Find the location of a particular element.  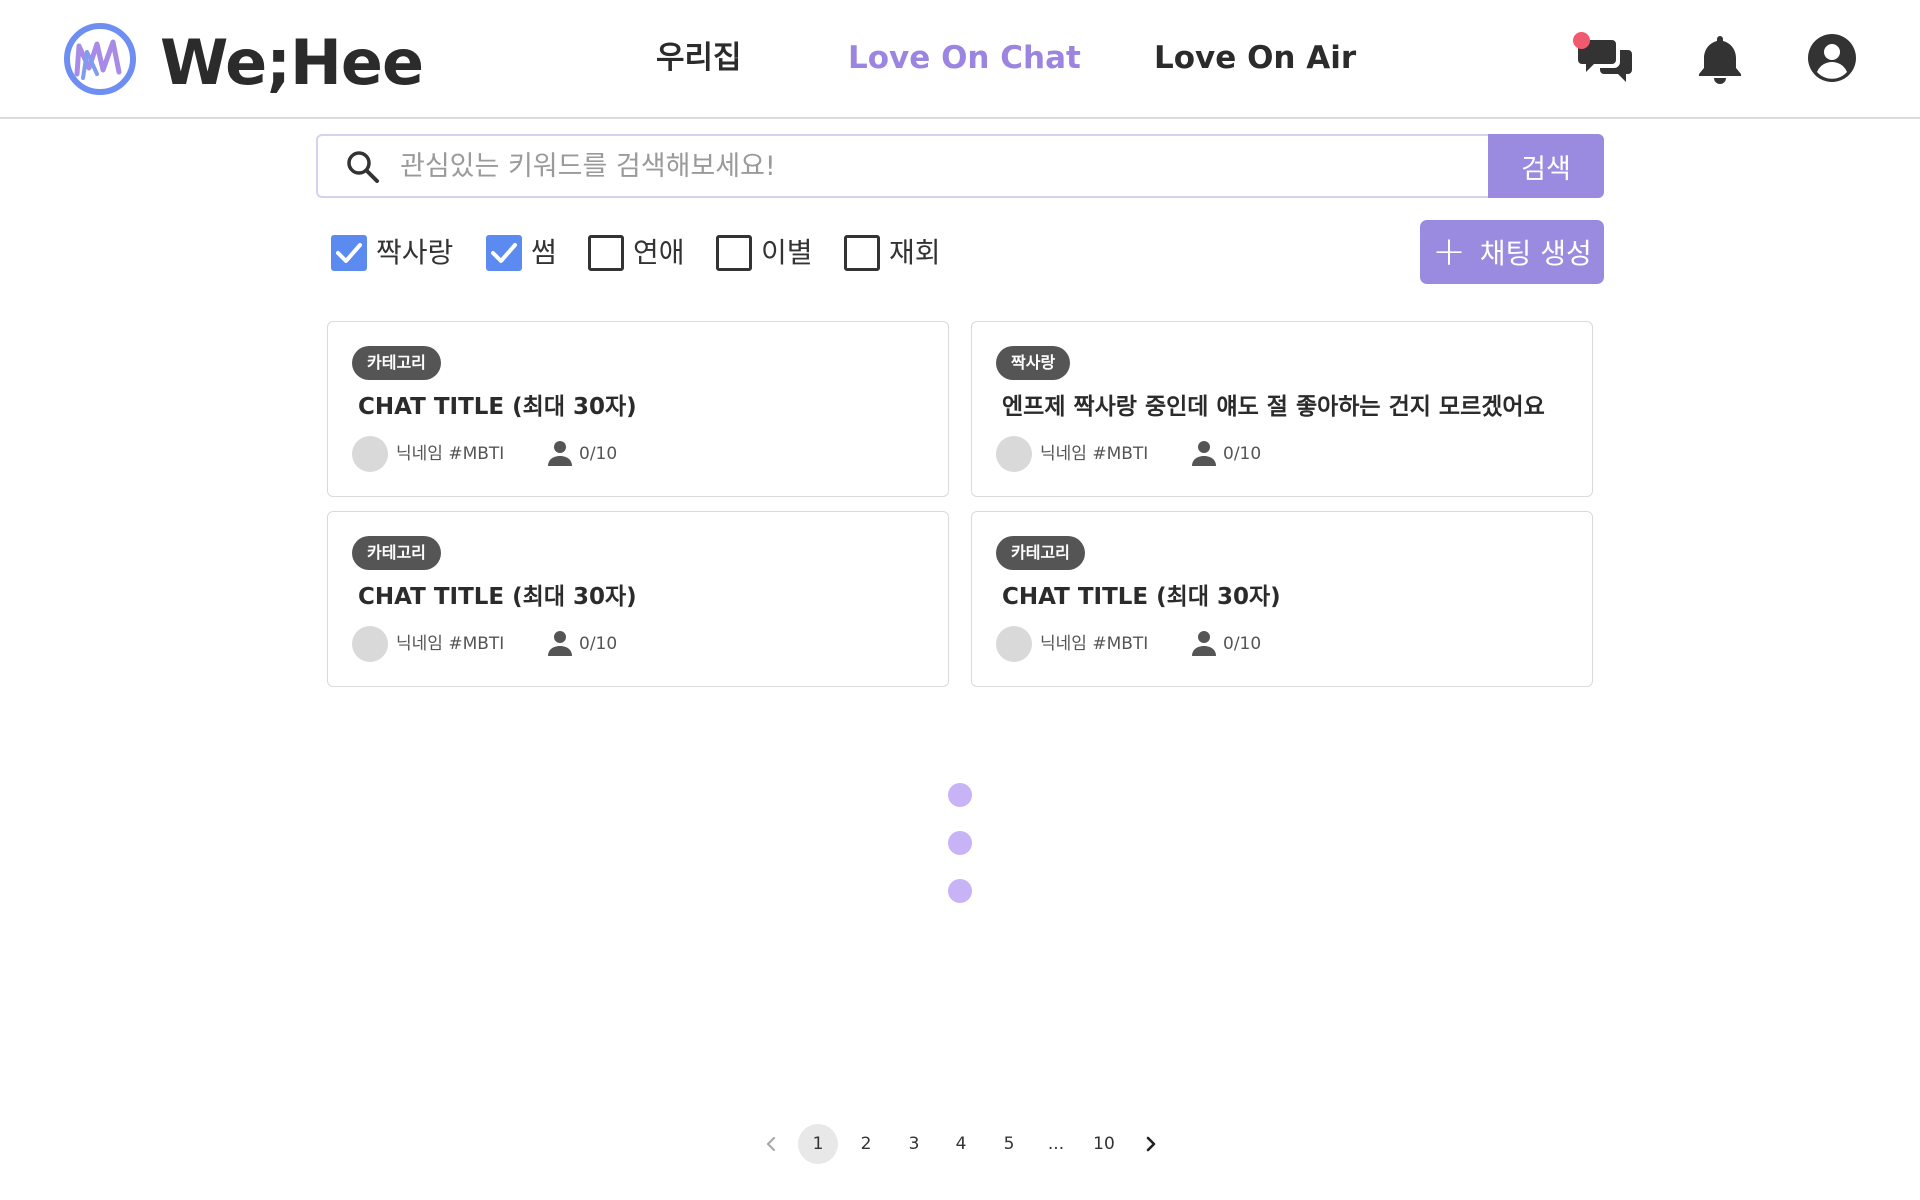

filter-dating: 연애 is located at coordinates (636, 253).